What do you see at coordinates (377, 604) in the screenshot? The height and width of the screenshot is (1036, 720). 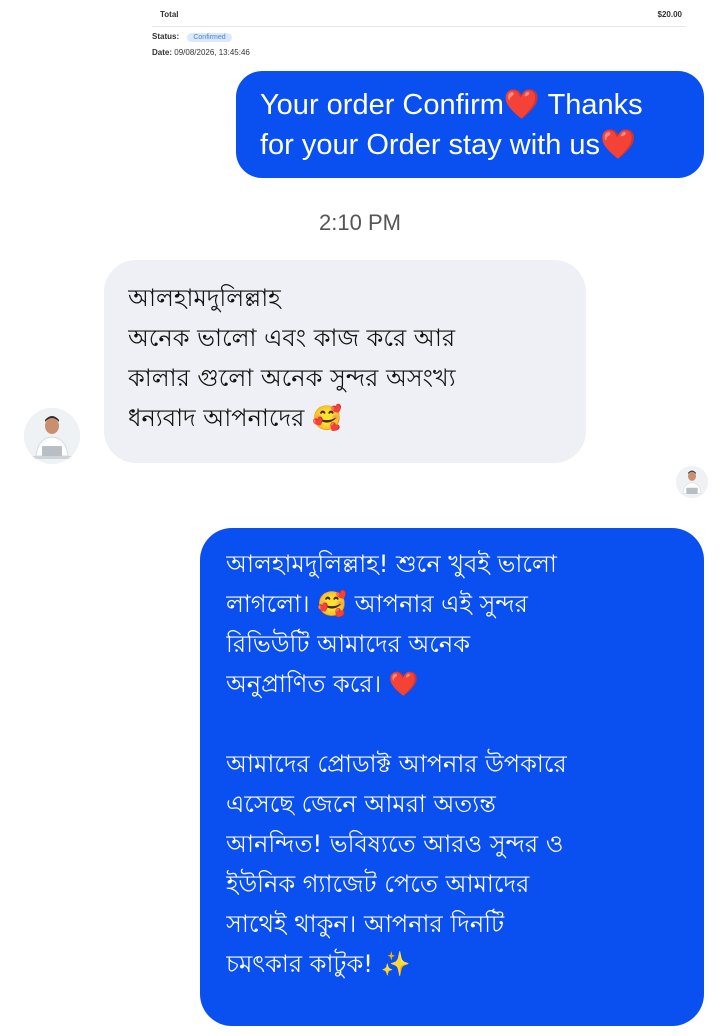 I see `message-line: লাগলো। 🥰 আপনার এই সুন্দর` at bounding box center [377, 604].